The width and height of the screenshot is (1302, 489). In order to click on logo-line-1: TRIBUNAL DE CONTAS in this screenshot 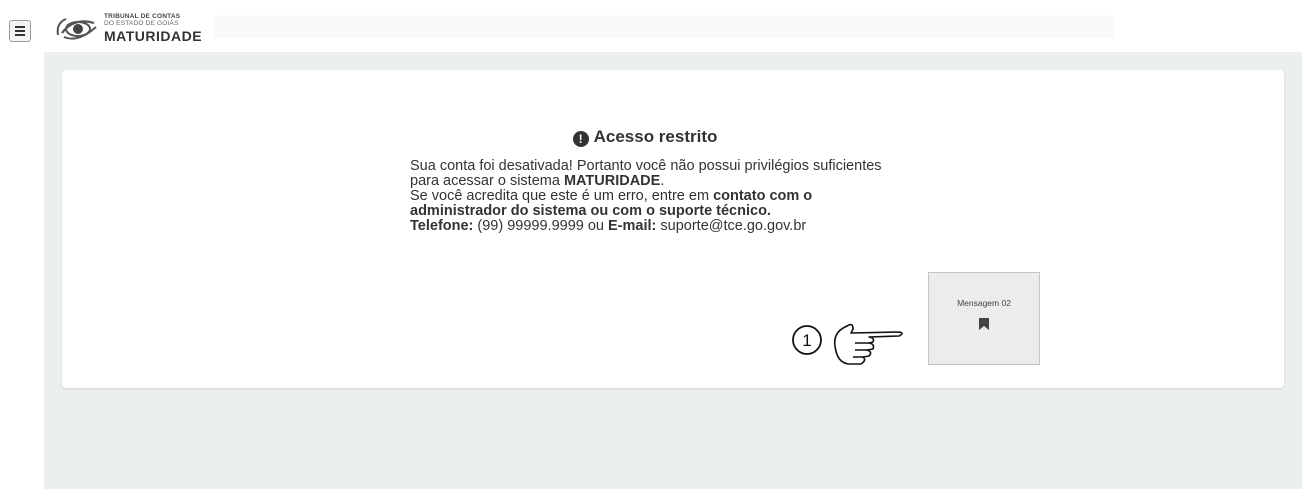, I will do `click(142, 16)`.